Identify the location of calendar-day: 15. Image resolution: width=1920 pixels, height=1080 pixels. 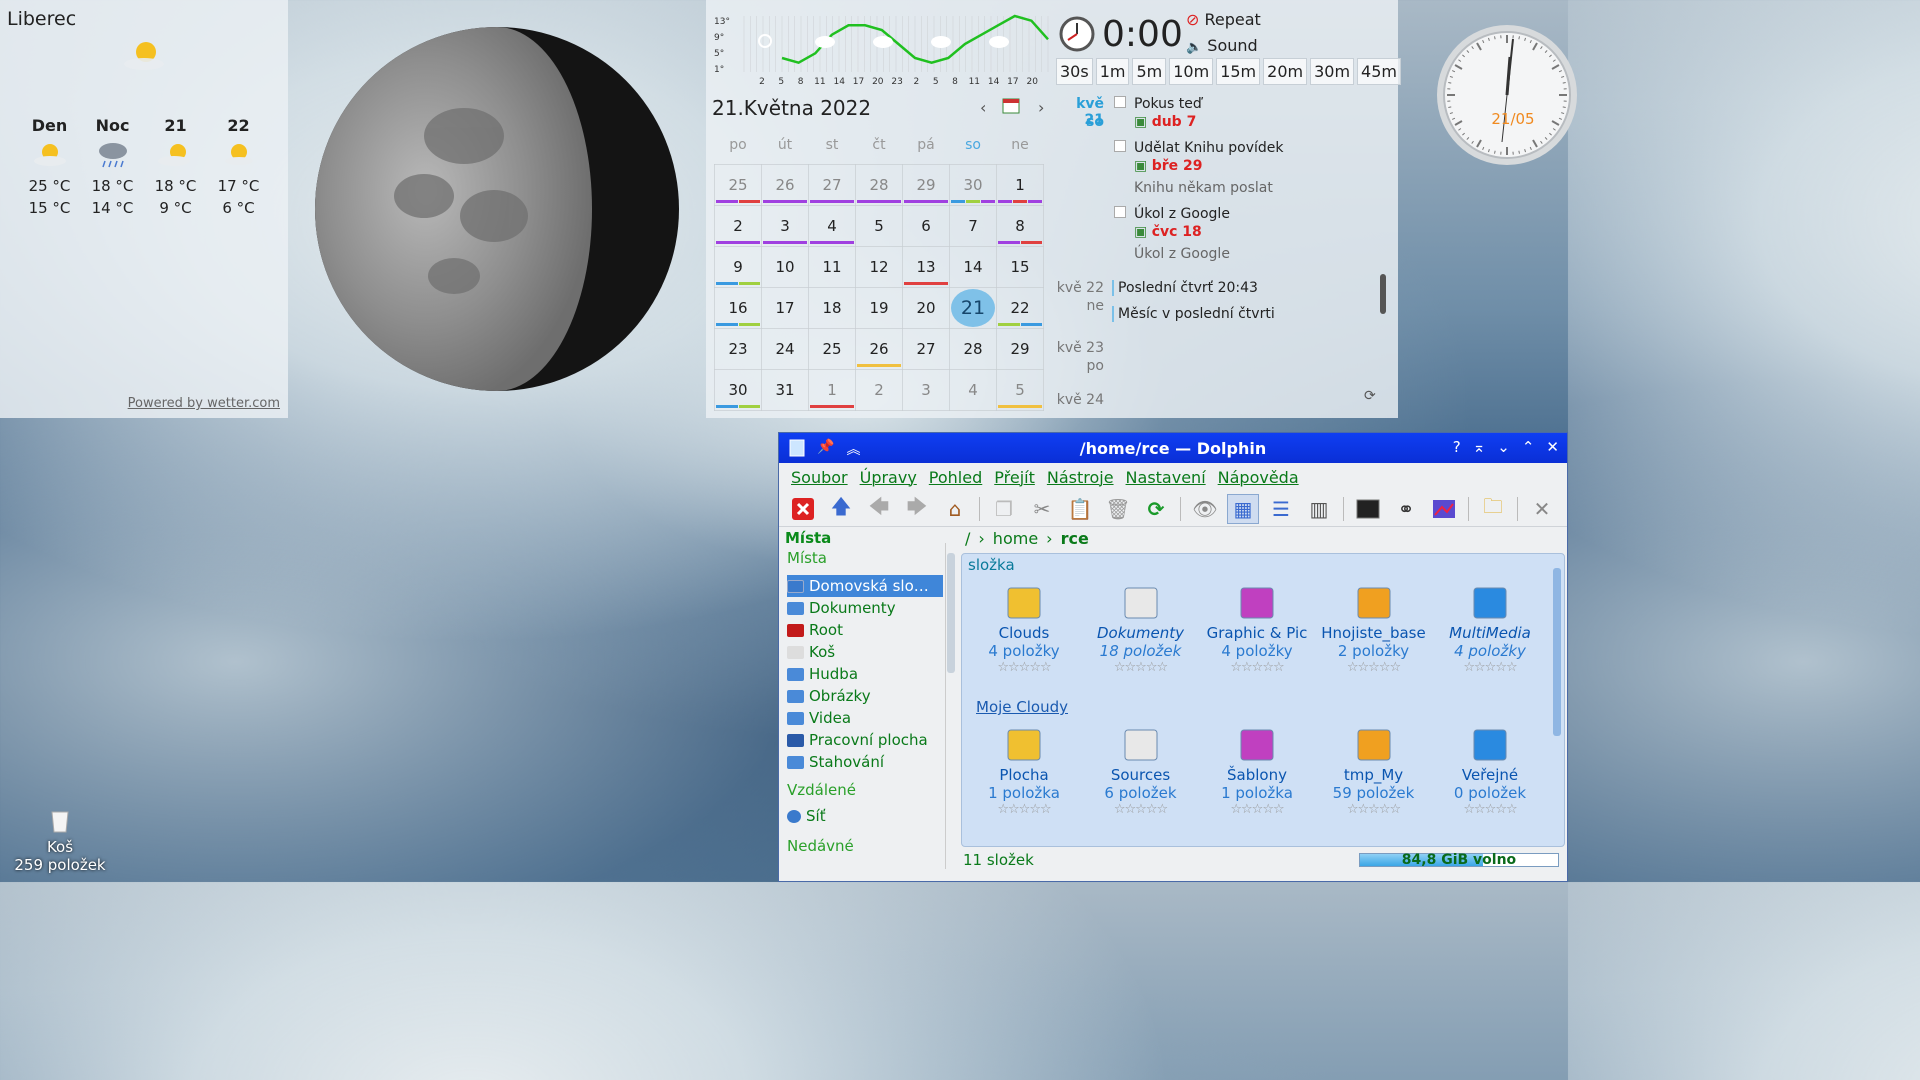
(1020, 266).